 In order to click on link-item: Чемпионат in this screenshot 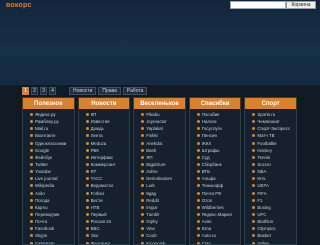, I will do `click(270, 121)`.